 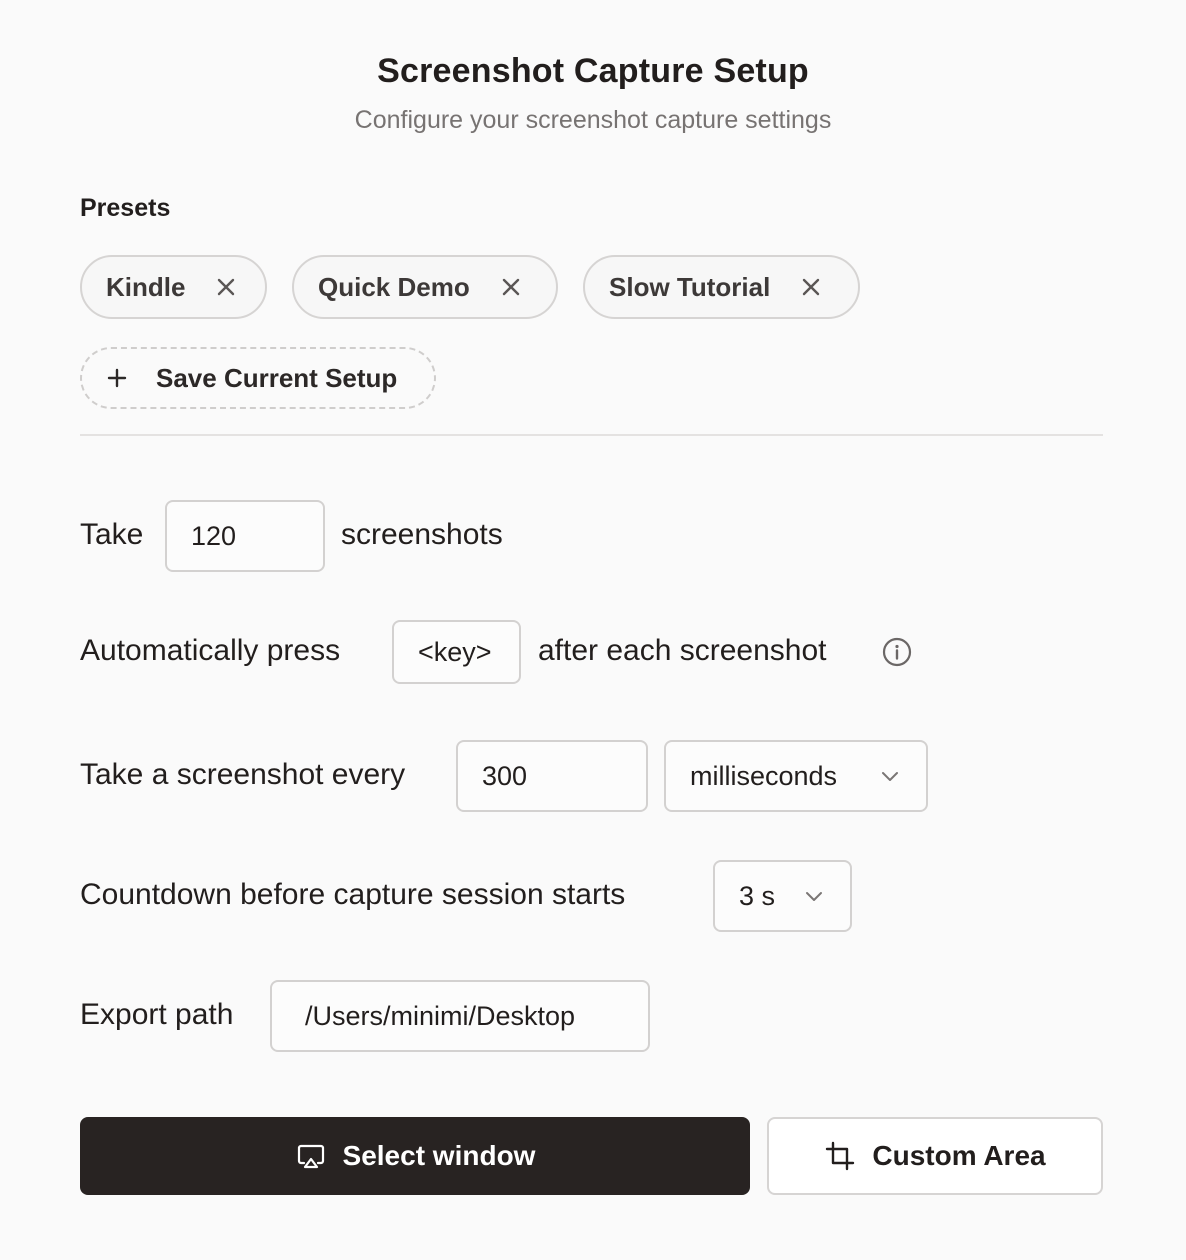 I want to click on crop-icon, so click(x=840, y=1156).